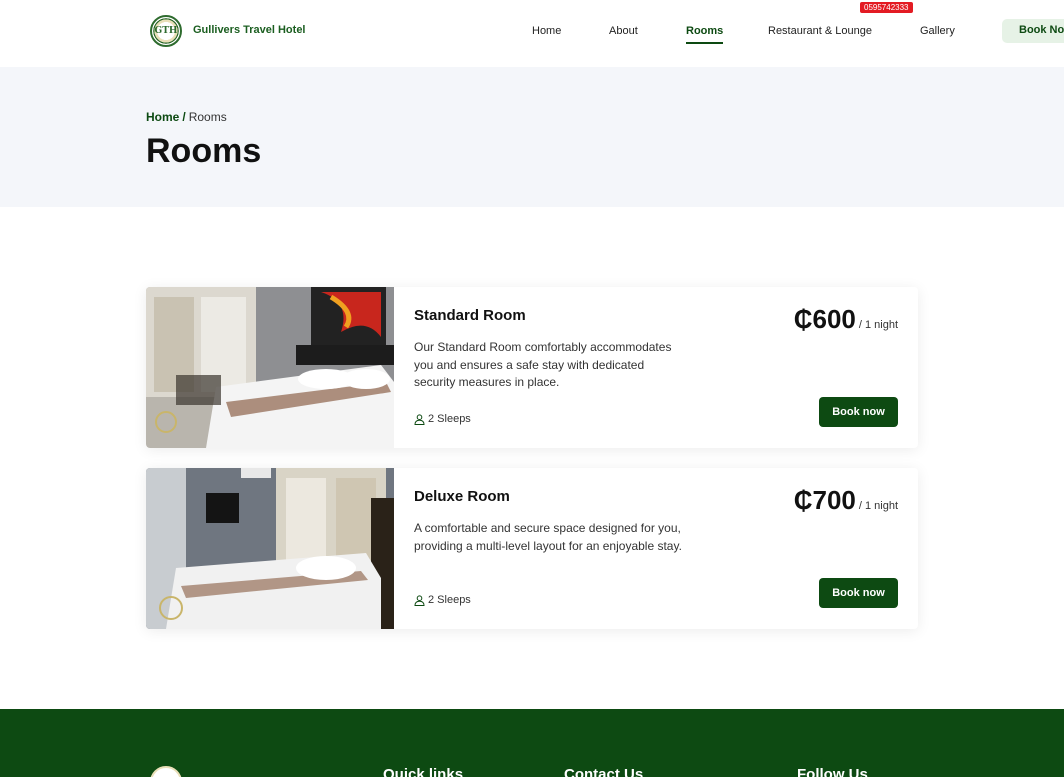 The image size is (1064, 777). I want to click on deluxe-room-photo, so click(270, 548).